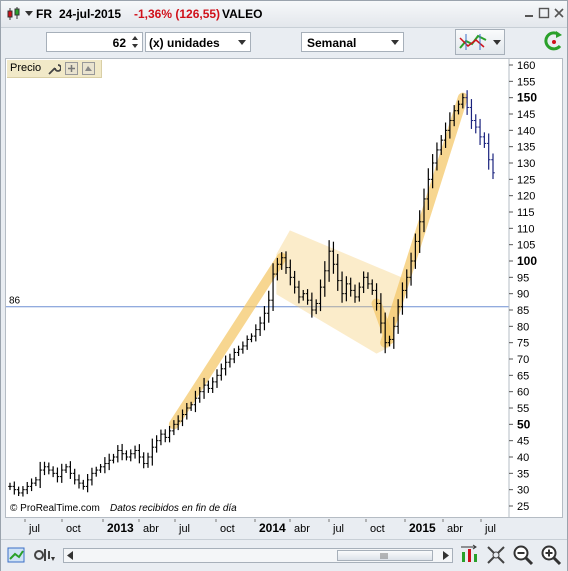  Describe the element at coordinates (544, 13) in the screenshot. I see `maximize-icon` at that location.